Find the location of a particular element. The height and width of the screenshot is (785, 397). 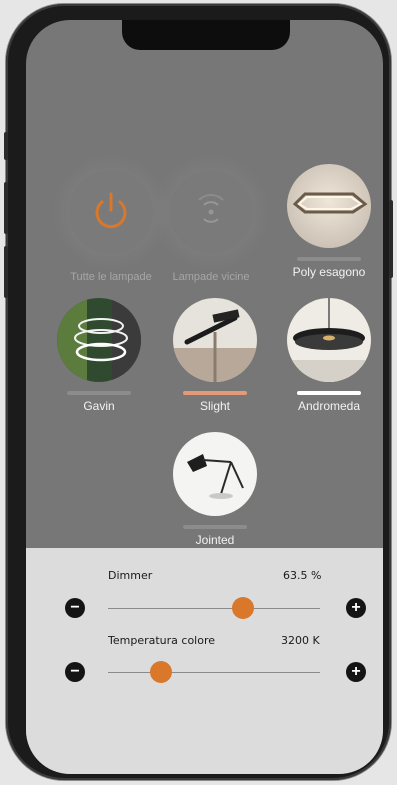

jointed-lamp-image is located at coordinates (215, 474).